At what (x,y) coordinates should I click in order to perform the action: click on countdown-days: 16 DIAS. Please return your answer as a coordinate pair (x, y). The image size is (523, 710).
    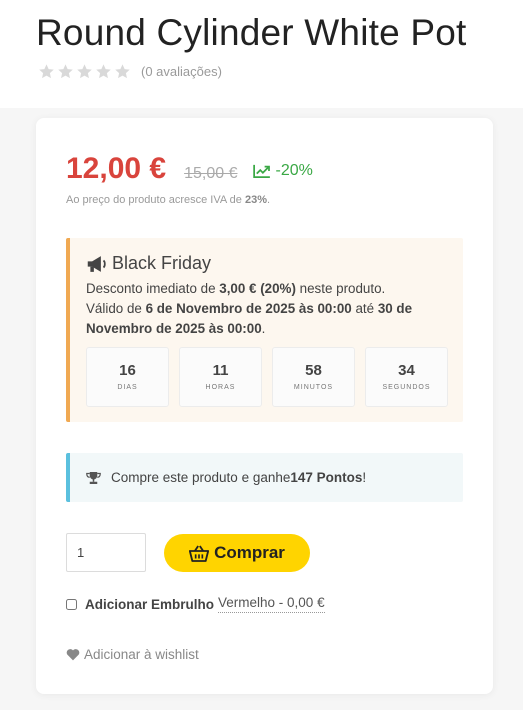
    Looking at the image, I should click on (127, 377).